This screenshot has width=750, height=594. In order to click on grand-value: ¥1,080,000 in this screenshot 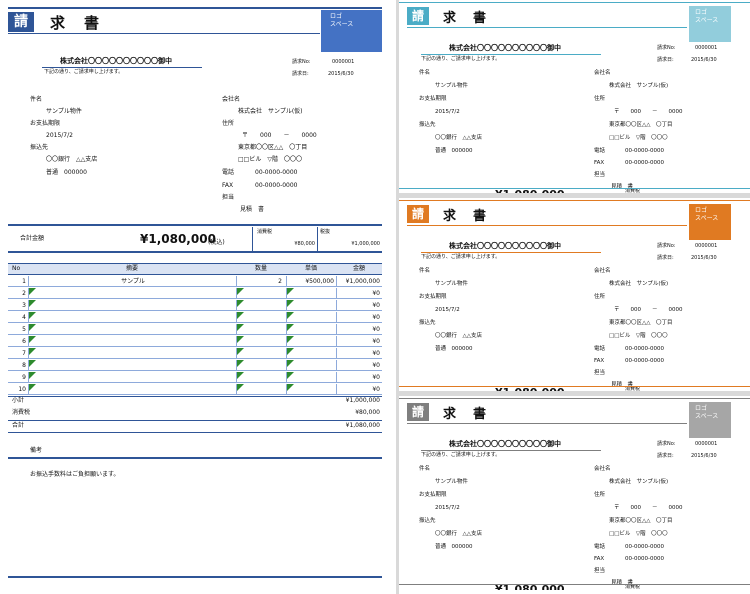, I will do `click(362, 425)`.